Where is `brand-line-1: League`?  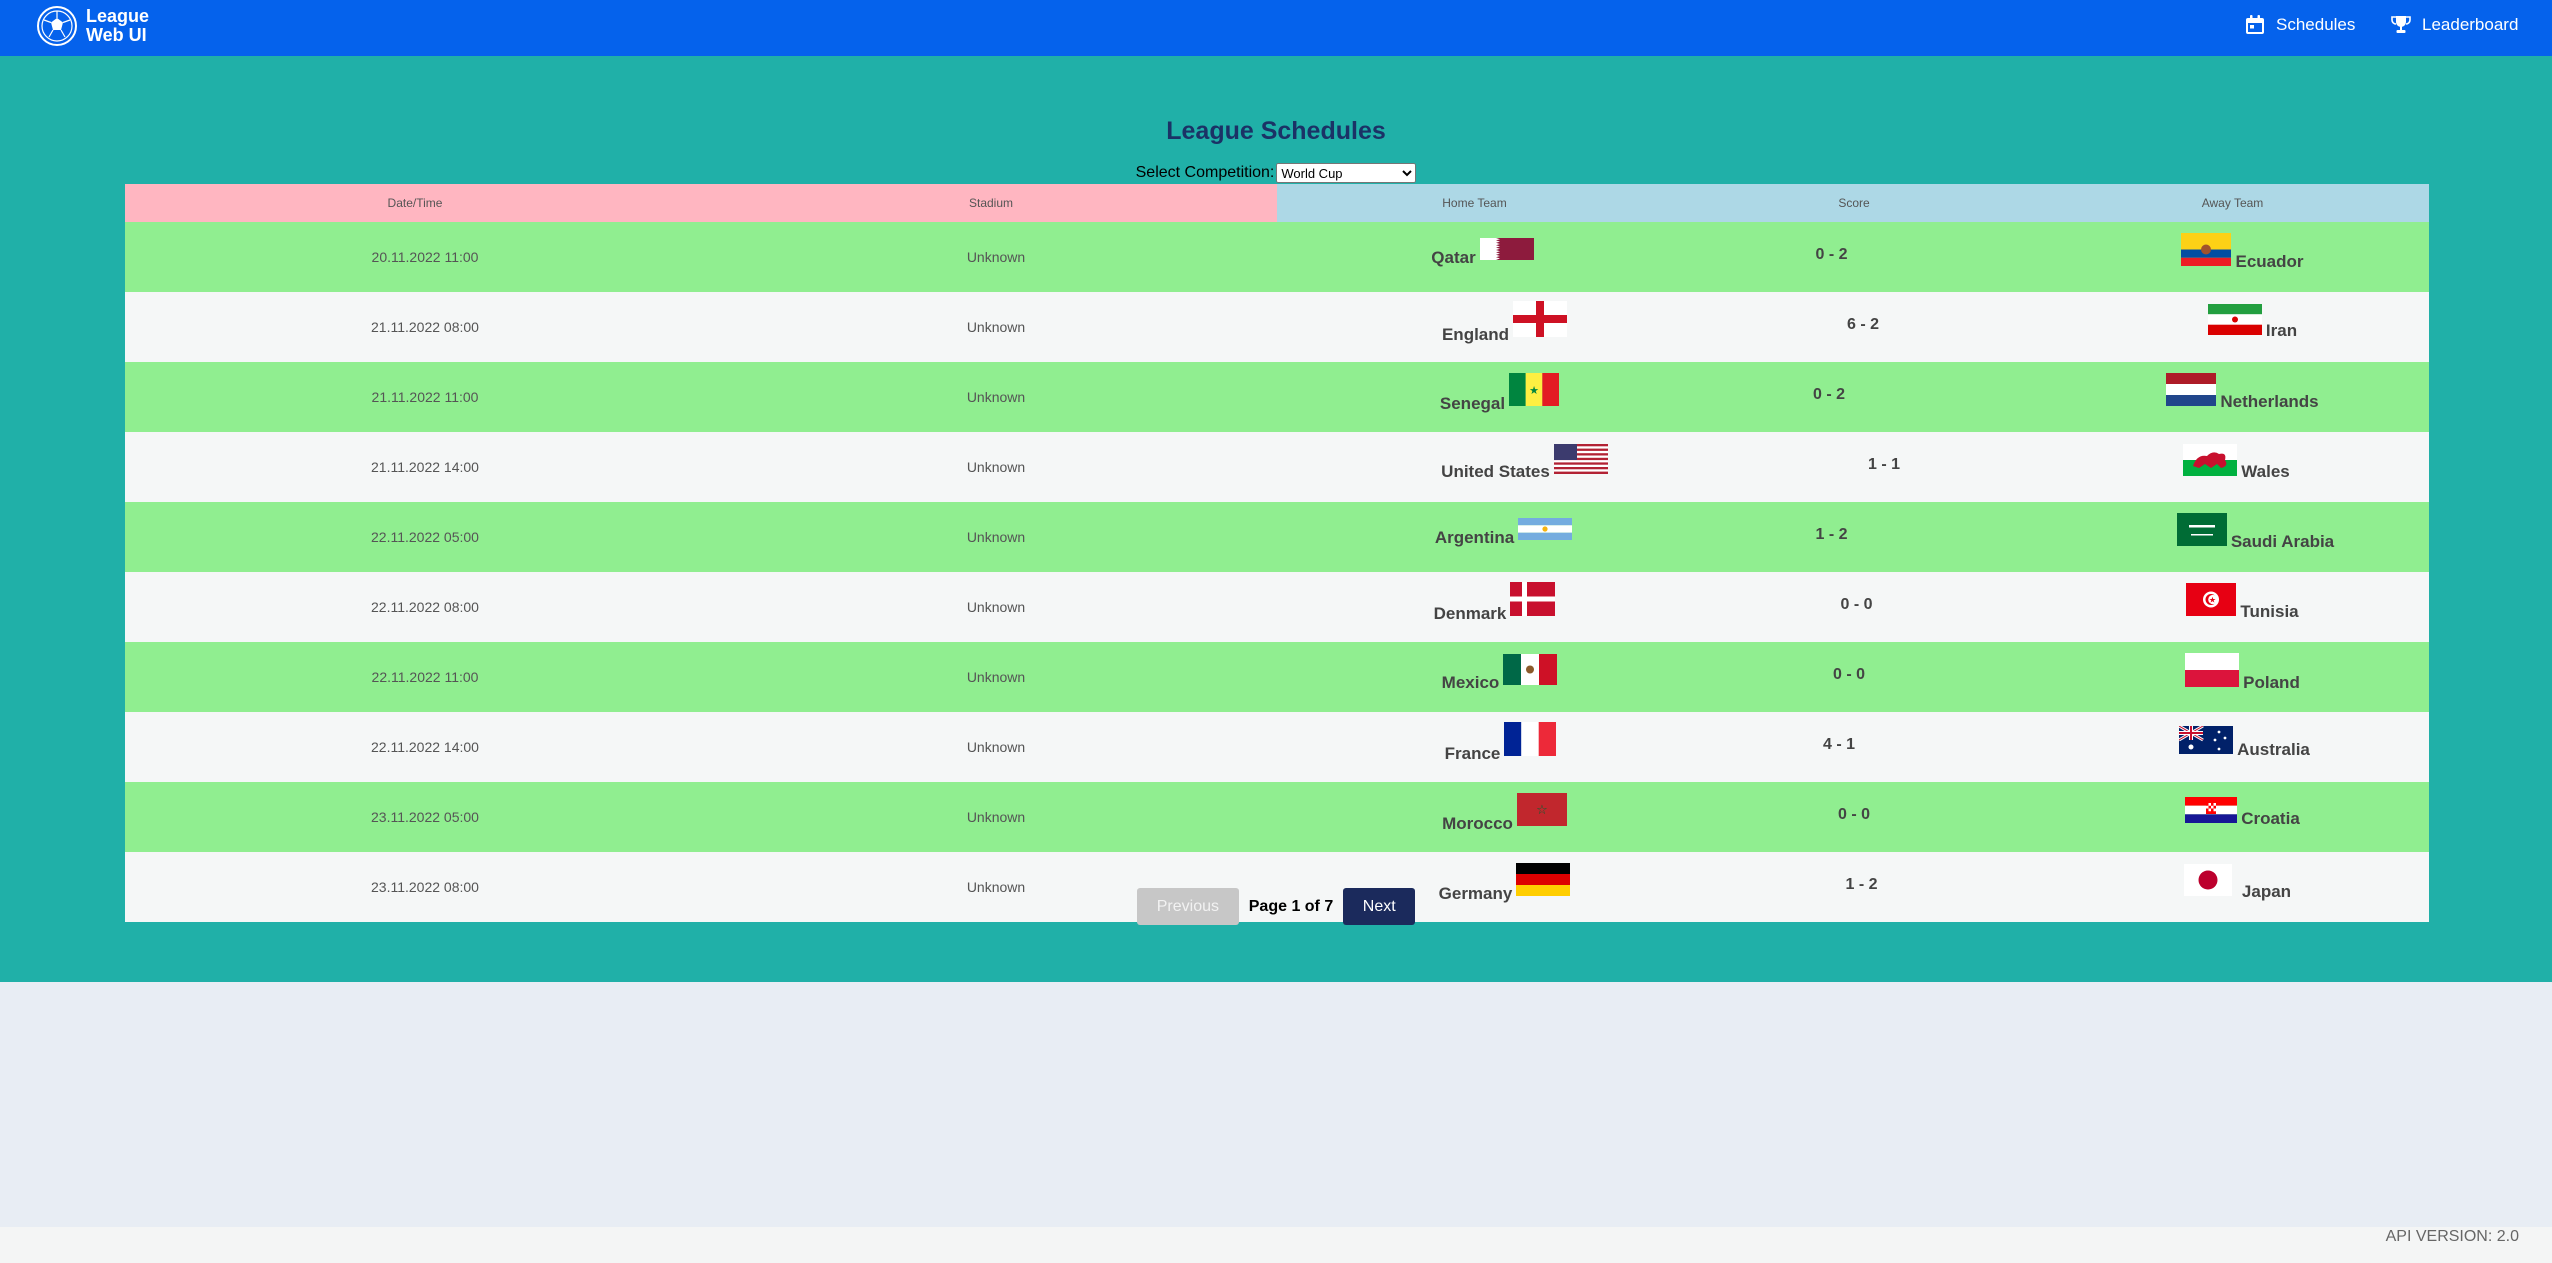
brand-line-1: League is located at coordinates (118, 16).